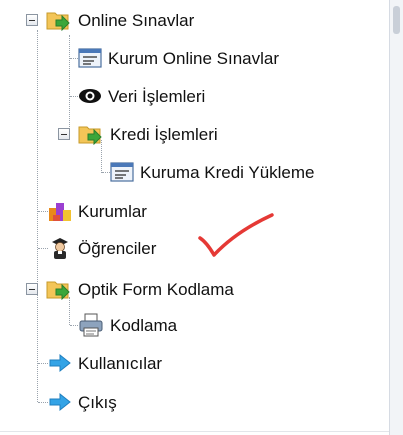 Image resolution: width=403 pixels, height=435 pixels. I want to click on tree-item-label: Optik Form Kodlama, so click(156, 289).